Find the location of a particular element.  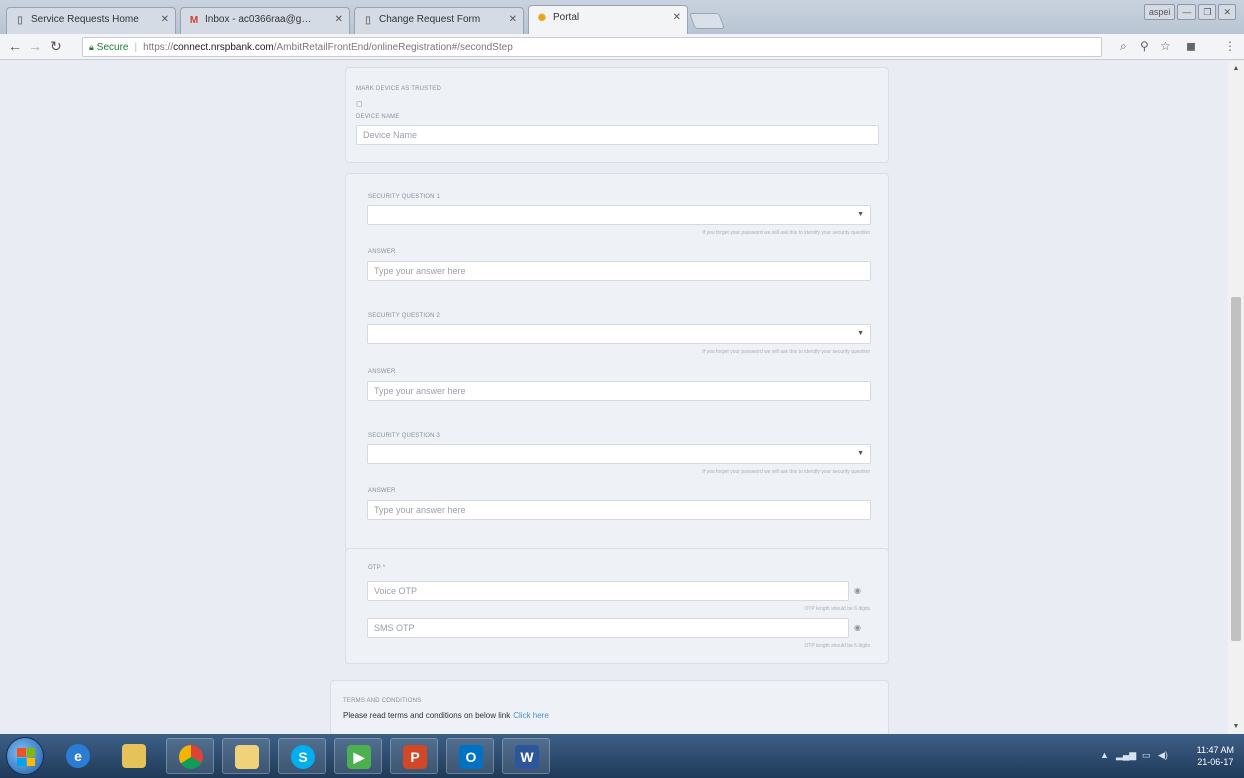

page-scrollbar: ▲ ▼ is located at coordinates (1236, 397).